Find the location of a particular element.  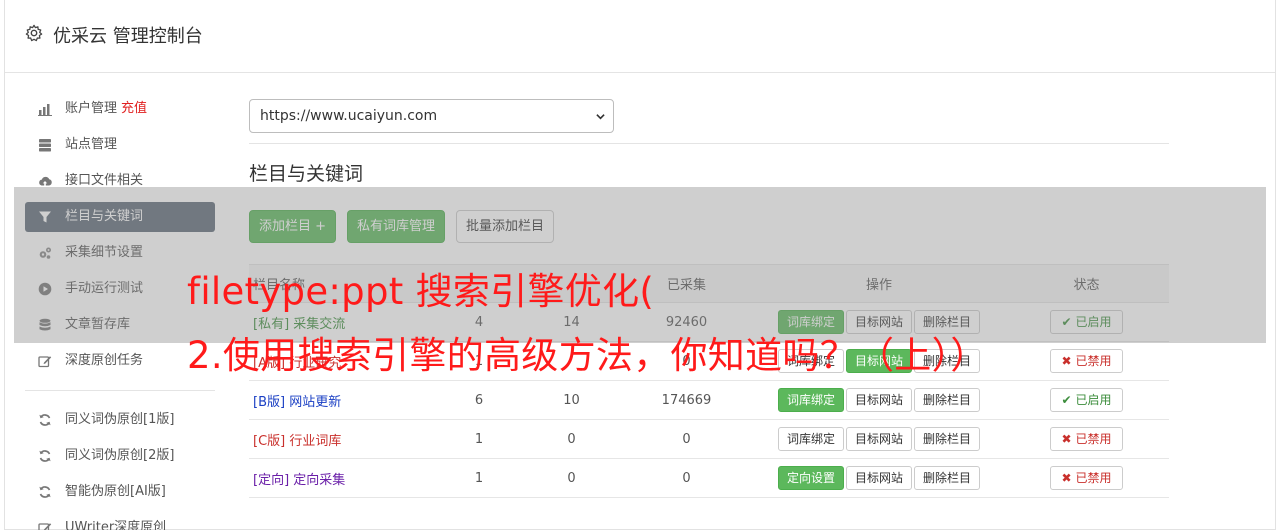

overlay-title-line2: 2.使用搜索引擎的高级方法，你知道吗？（上）） is located at coordinates (587, 355).